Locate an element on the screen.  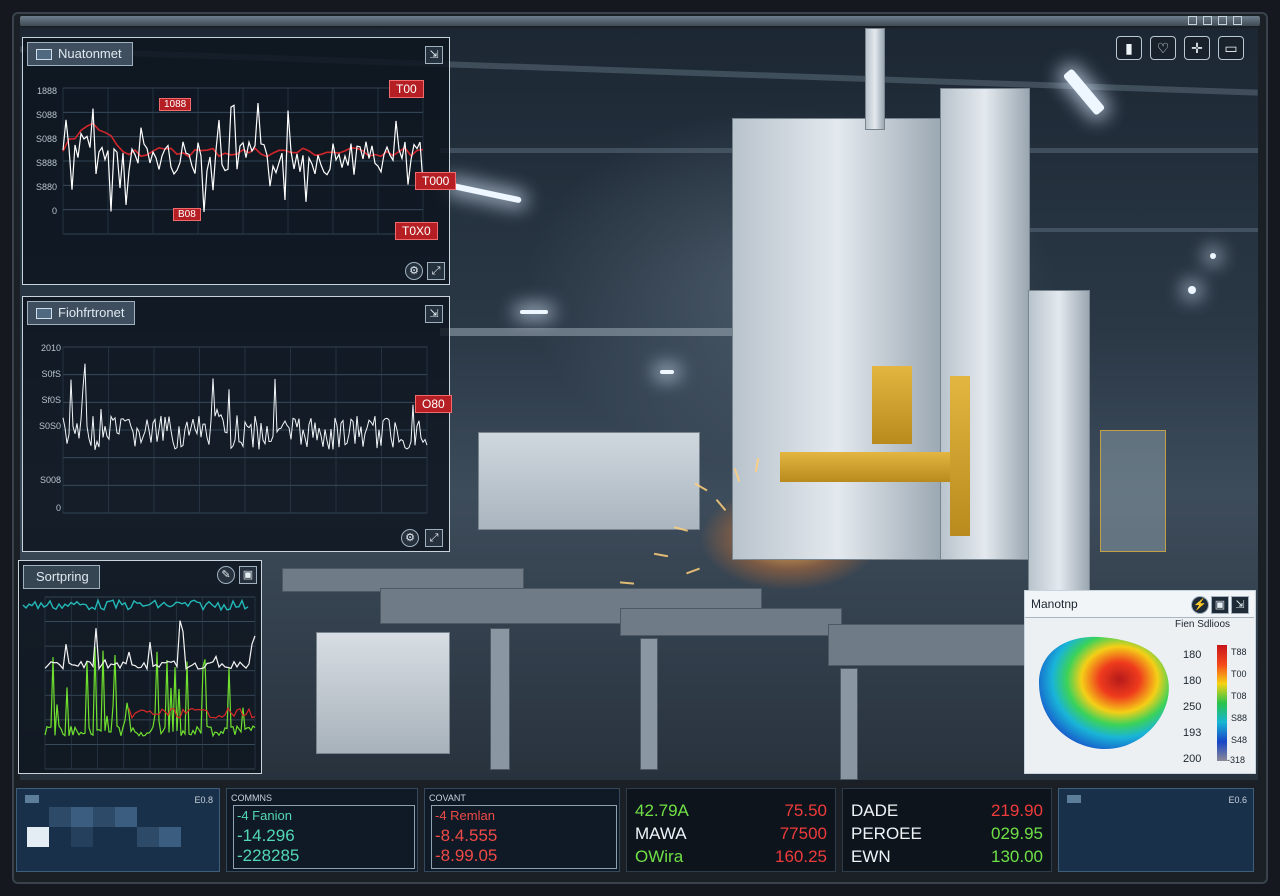
readout-box-a: 42.79A 75.50 MAWA 77500 OWira 160.25 is located at coordinates (731, 830).